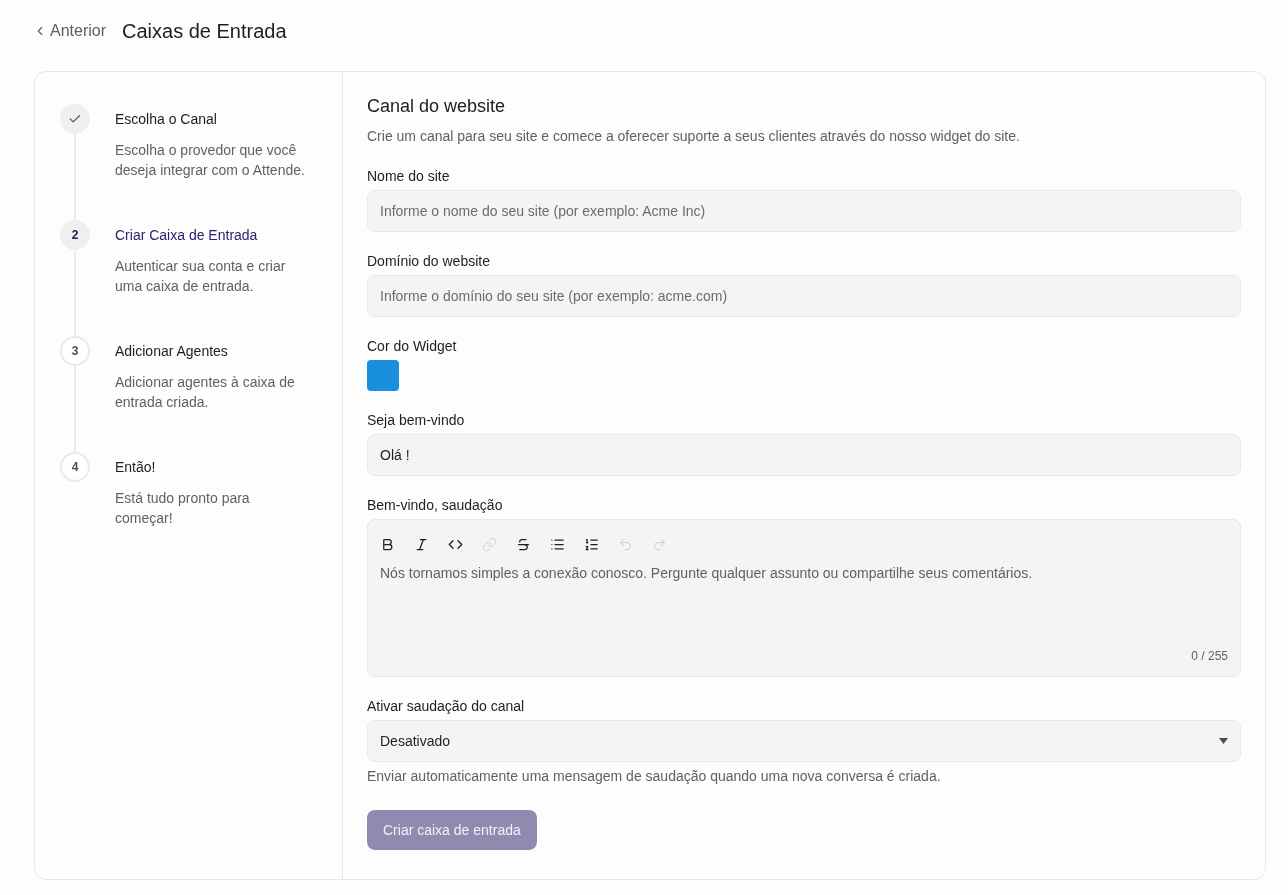 The width and height of the screenshot is (1288, 895). Describe the element at coordinates (1209, 656) in the screenshot. I see `character-counter: 0 / 255` at that location.